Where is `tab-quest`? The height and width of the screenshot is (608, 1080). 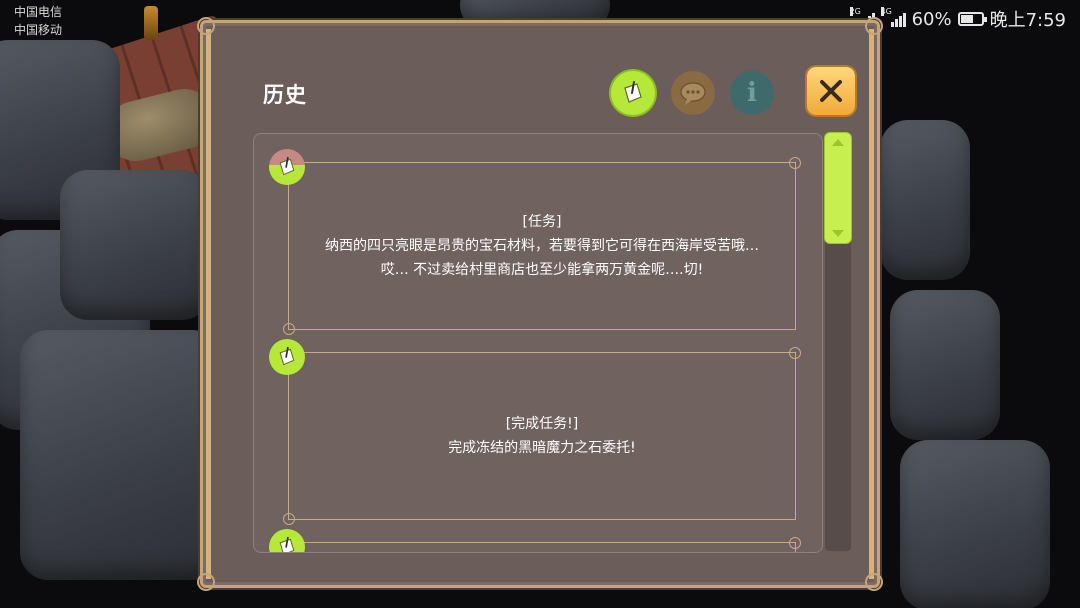 tab-quest is located at coordinates (633, 93).